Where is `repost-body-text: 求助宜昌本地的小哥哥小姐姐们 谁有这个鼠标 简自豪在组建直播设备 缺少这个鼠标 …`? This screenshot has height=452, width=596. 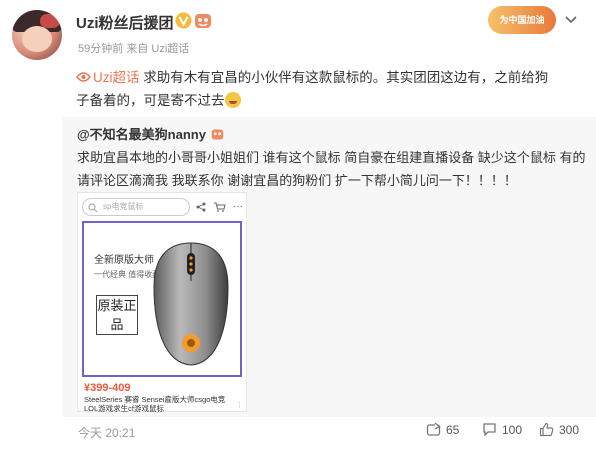
repost-body-text: 求助宜昌本地的小哥哥小姐姐们 谁有这个鼠标 简自豪在组建直播设备 缺少这个鼠标 … is located at coordinates (331, 169).